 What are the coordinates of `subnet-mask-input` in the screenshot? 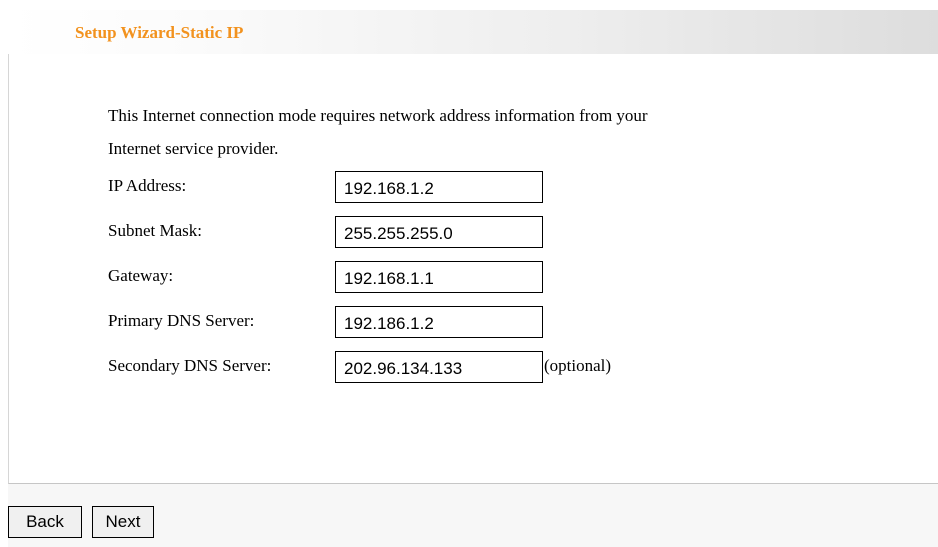 It's located at (439, 232).